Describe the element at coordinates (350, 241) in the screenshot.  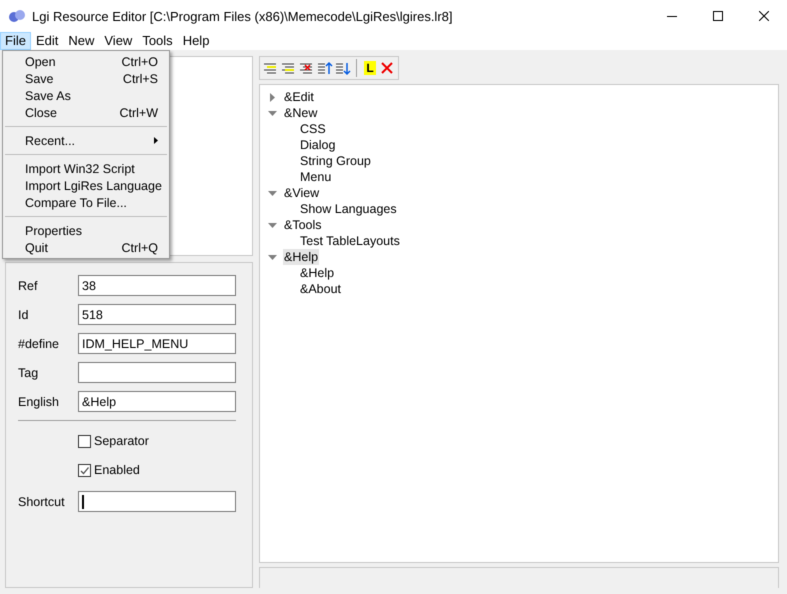
I see `tree-item: Test TableLayouts` at that location.